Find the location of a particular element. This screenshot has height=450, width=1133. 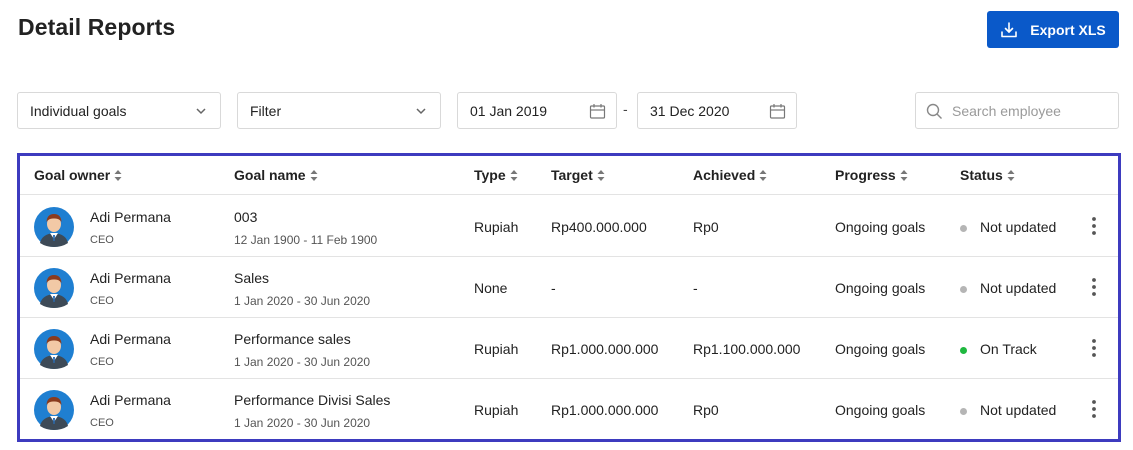

filter-value: Filter is located at coordinates (266, 110).